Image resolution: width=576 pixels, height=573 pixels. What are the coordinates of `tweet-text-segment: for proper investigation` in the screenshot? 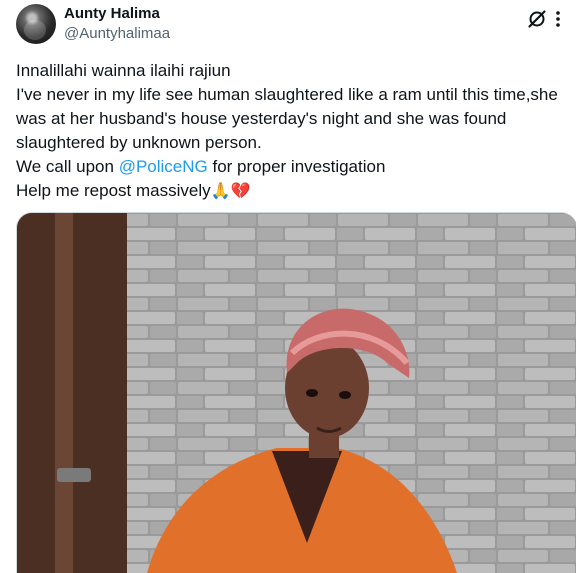 It's located at (296, 166).